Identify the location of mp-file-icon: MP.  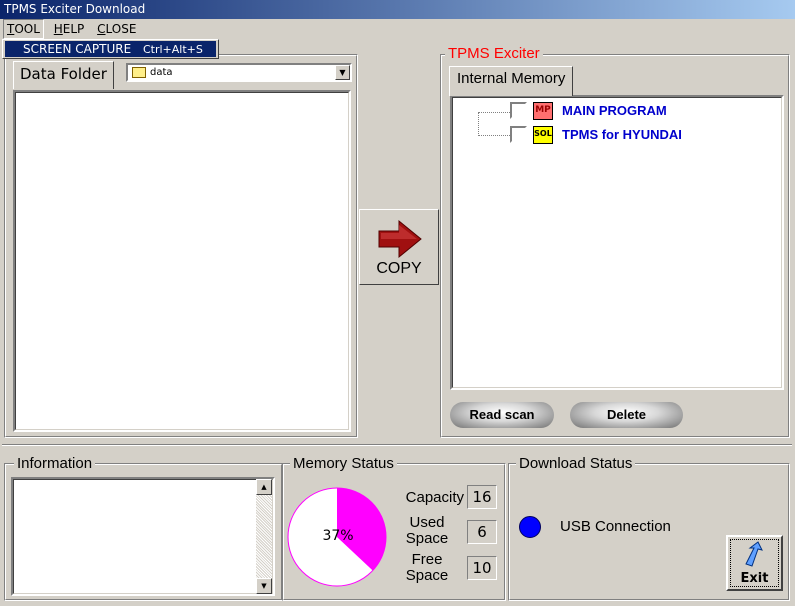
(543, 111).